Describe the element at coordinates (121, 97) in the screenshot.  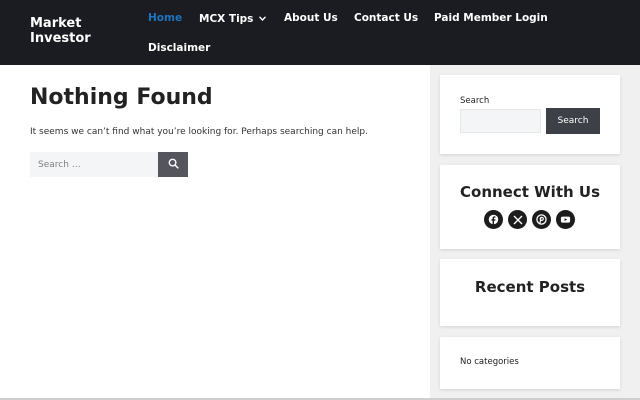
I see `page-title: Nothing Found` at that location.